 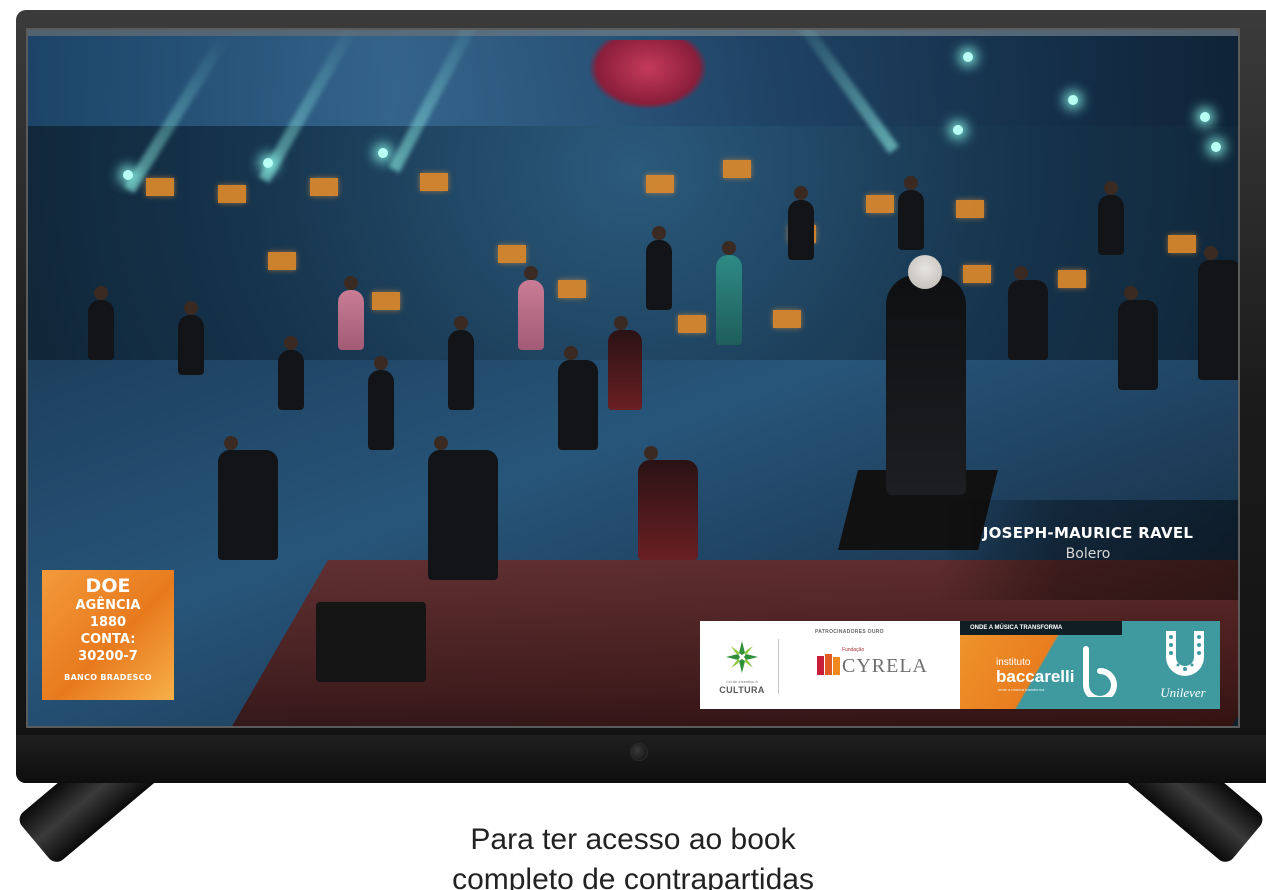 I want to click on stage-monitor-speaker, so click(x=371, y=642).